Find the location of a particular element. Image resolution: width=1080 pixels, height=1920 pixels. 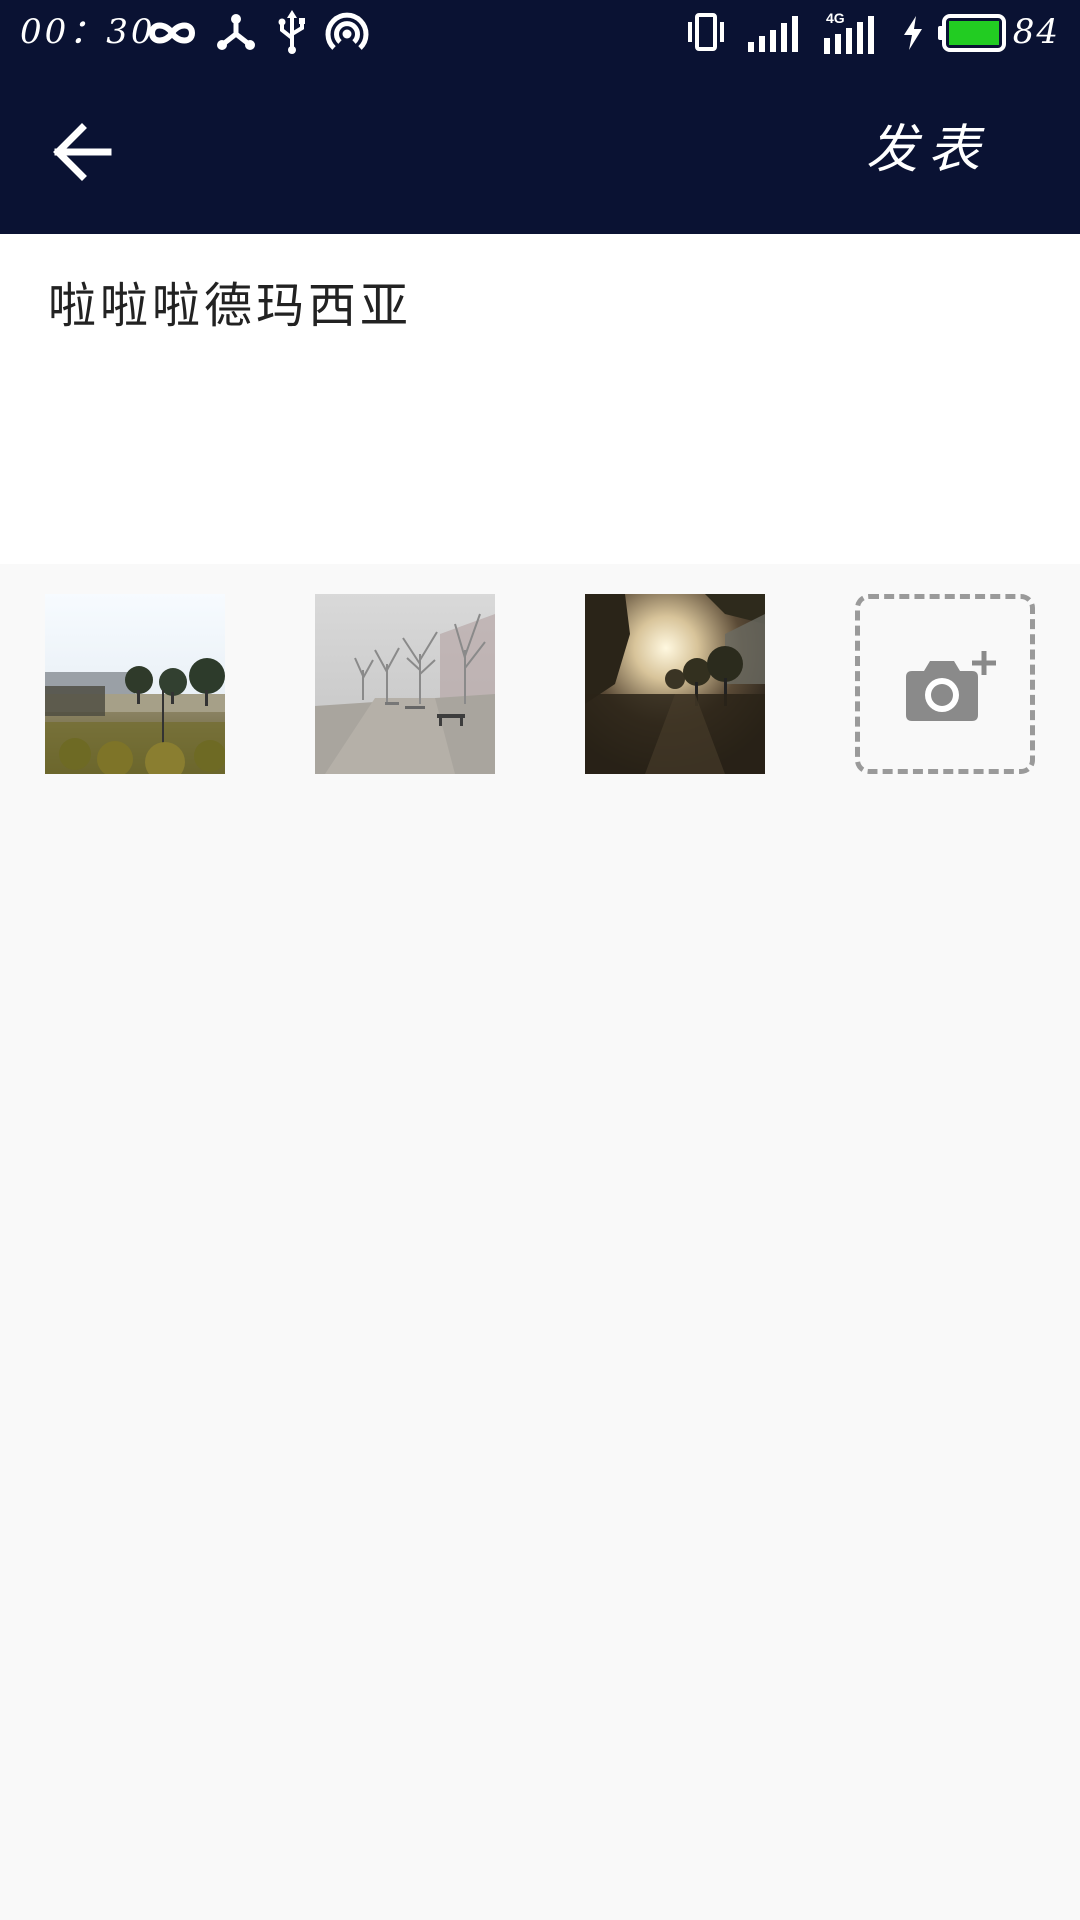

photo-1-image is located at coordinates (135, 684).